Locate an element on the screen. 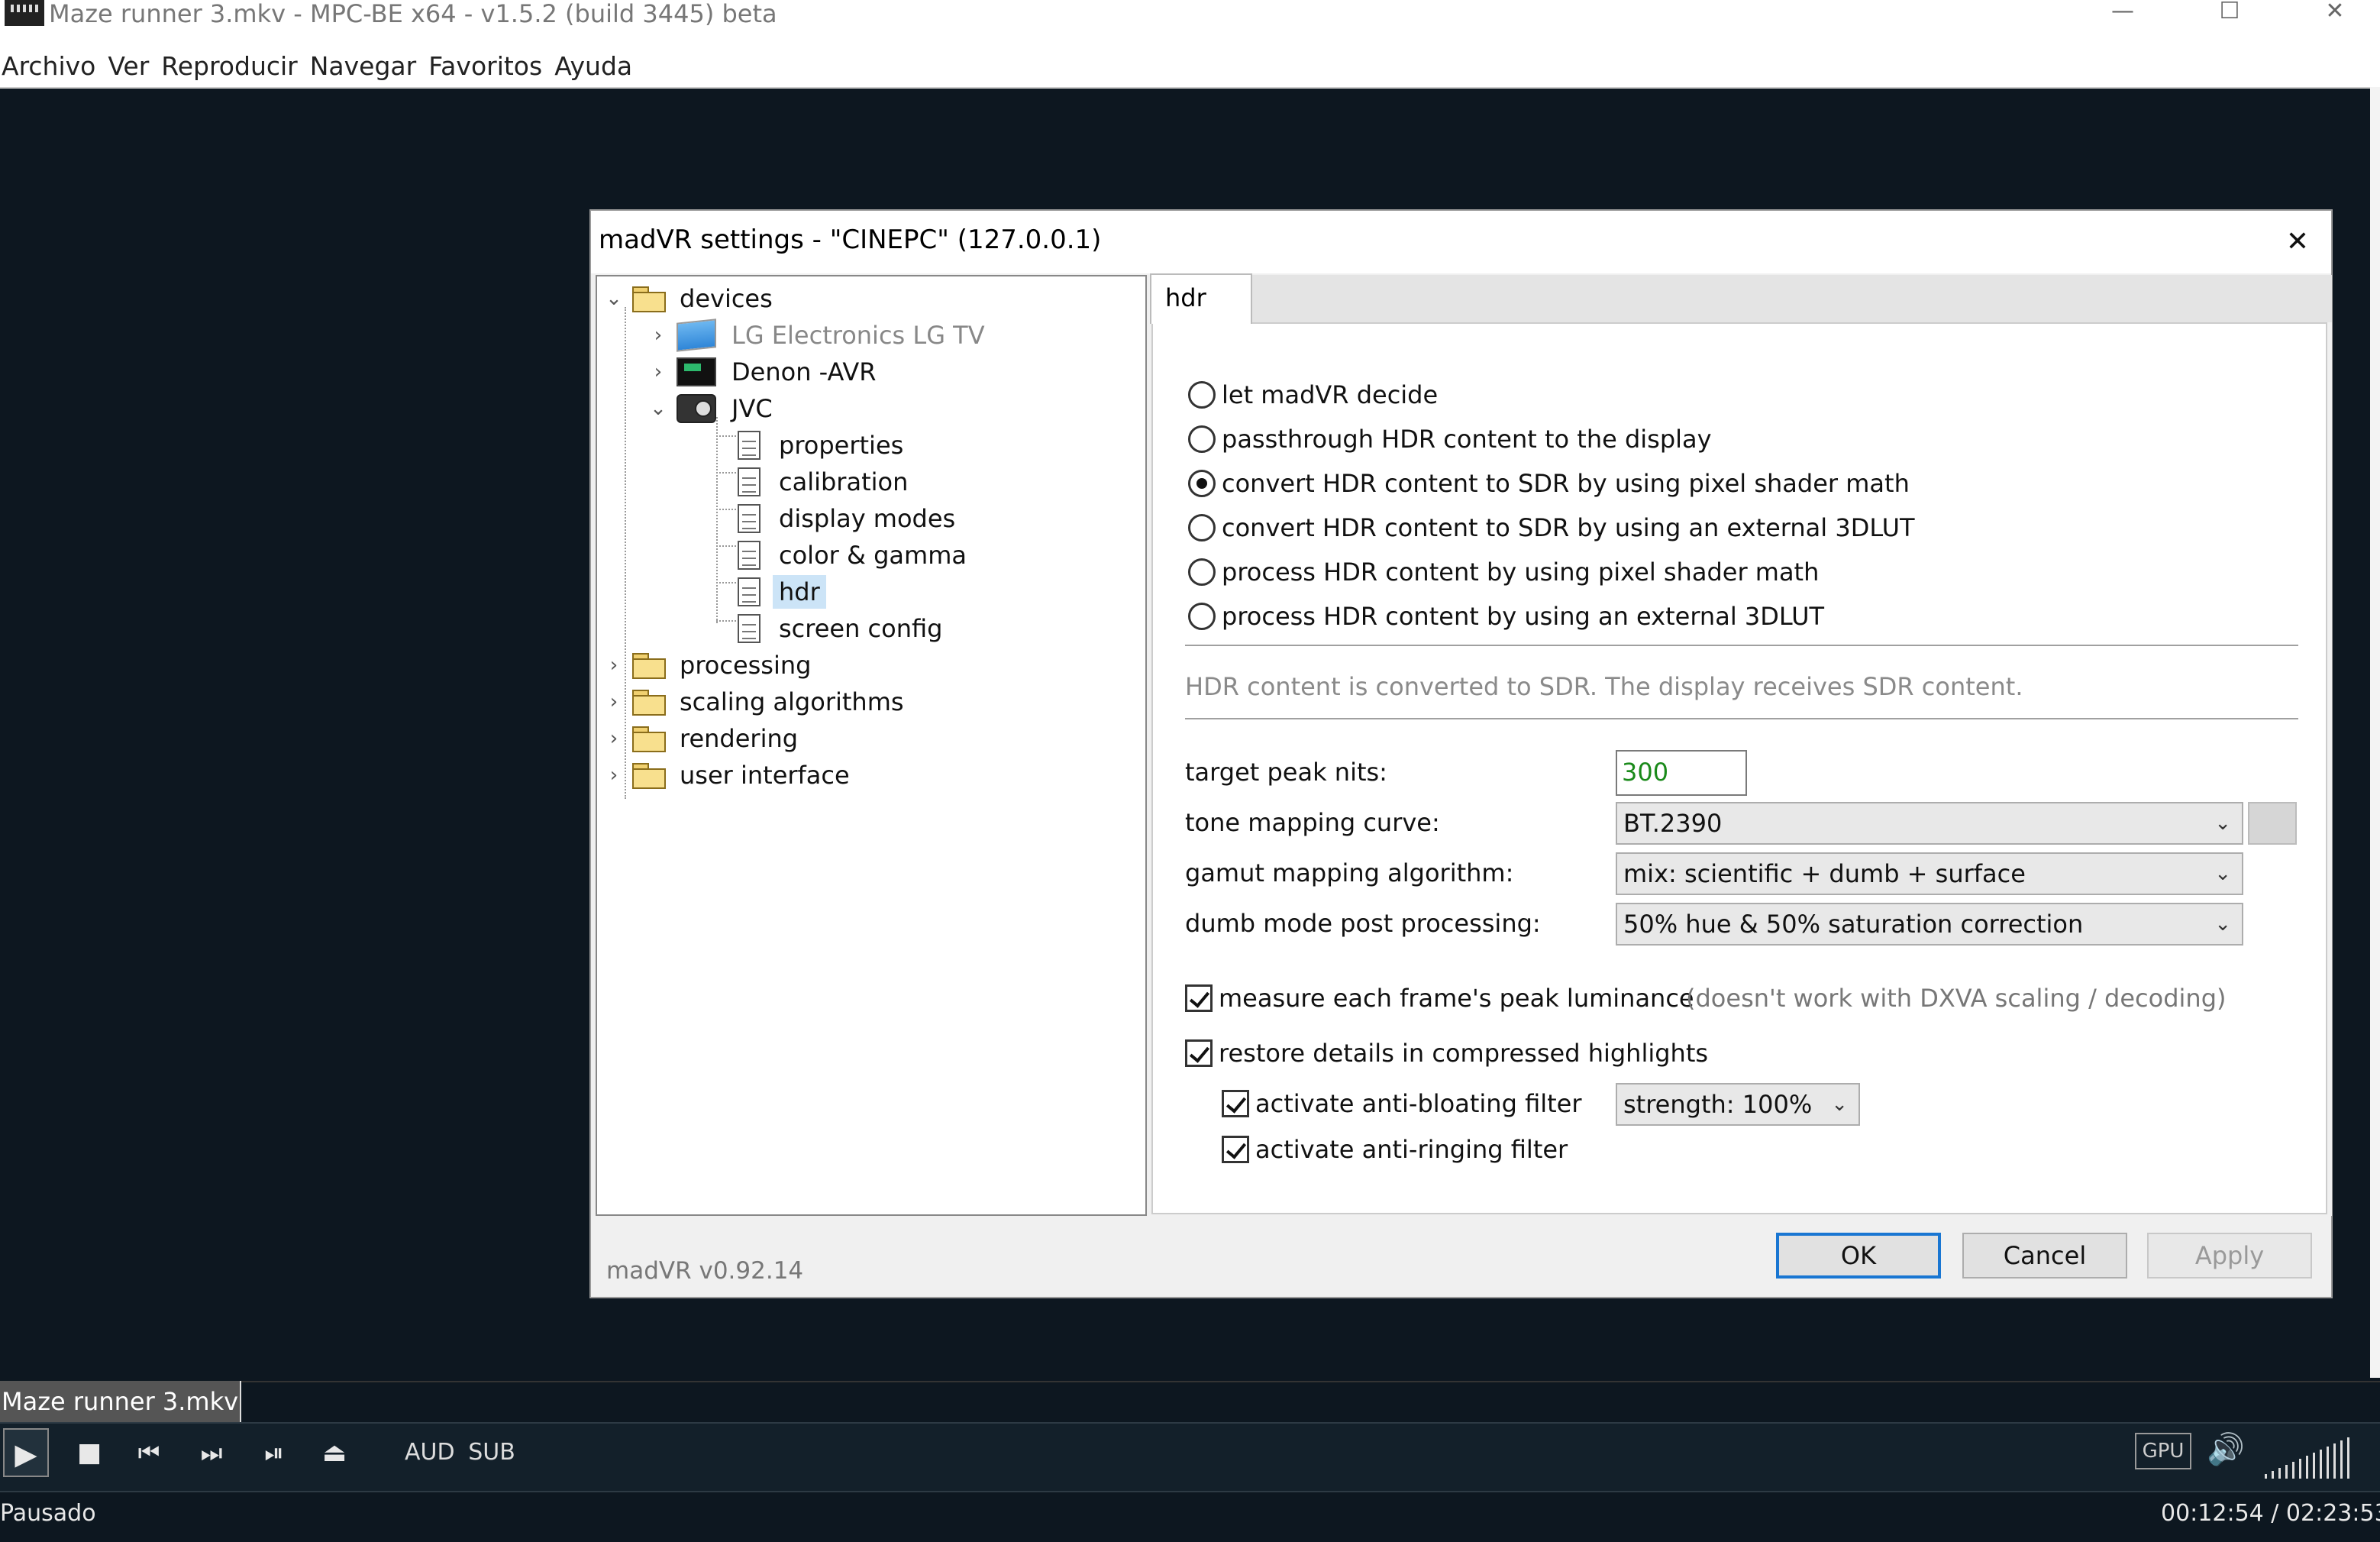 The width and height of the screenshot is (2380, 1542). player-controls-bar is located at coordinates (1190, 1457).